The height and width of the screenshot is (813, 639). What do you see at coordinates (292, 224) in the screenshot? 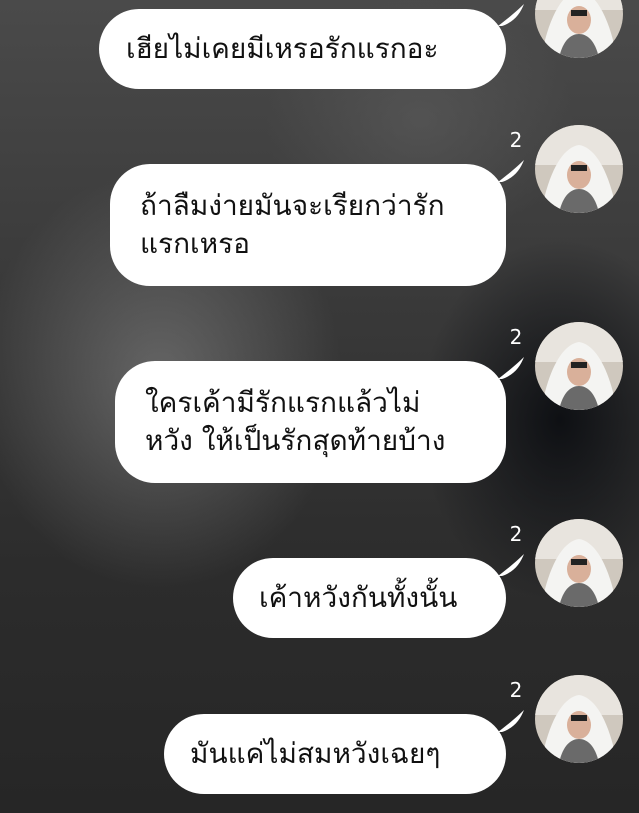
I see `message-text: ถ้าลืมง่ายมันจะเรียกว่ารัก แรกเหรอ` at bounding box center [292, 224].